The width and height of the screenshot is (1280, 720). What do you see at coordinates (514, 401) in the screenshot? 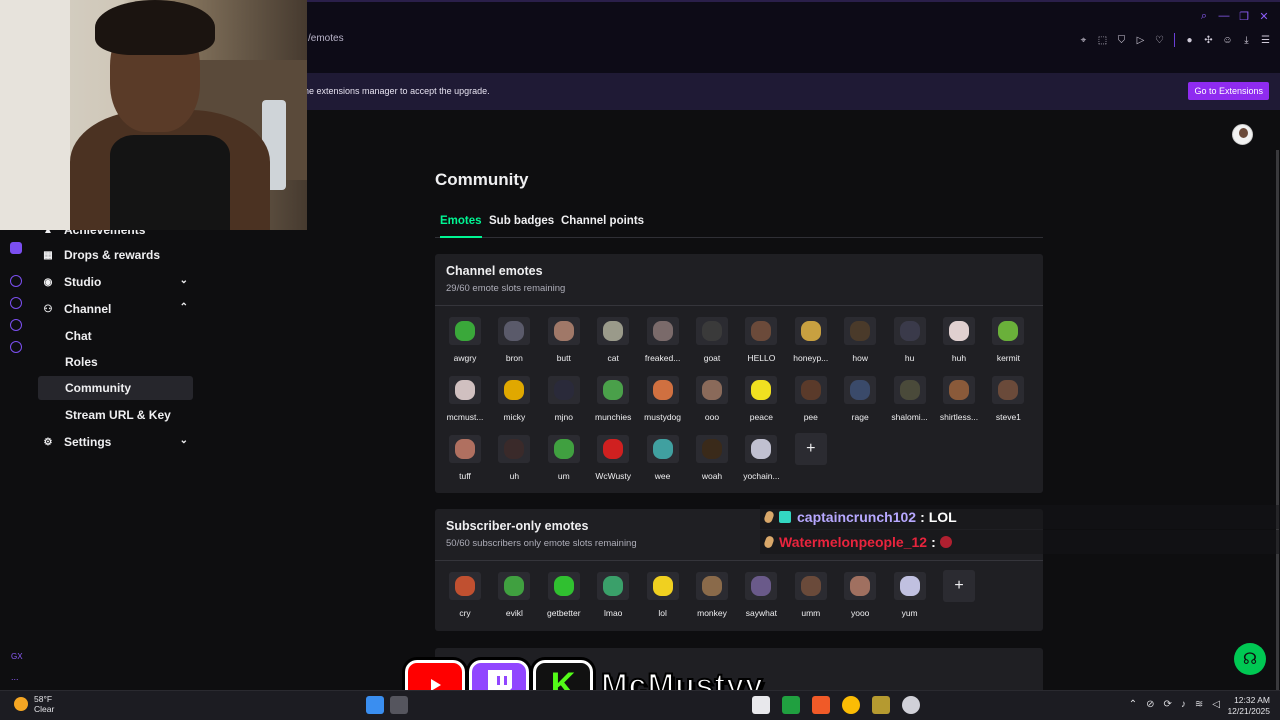
I see `emote-item: micky` at bounding box center [514, 401].